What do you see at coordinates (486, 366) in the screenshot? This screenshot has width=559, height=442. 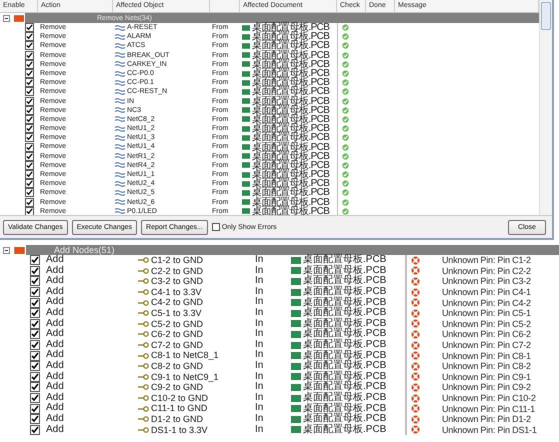 I see `message-text: Unknown Pin: Pin C8-2` at bounding box center [486, 366].